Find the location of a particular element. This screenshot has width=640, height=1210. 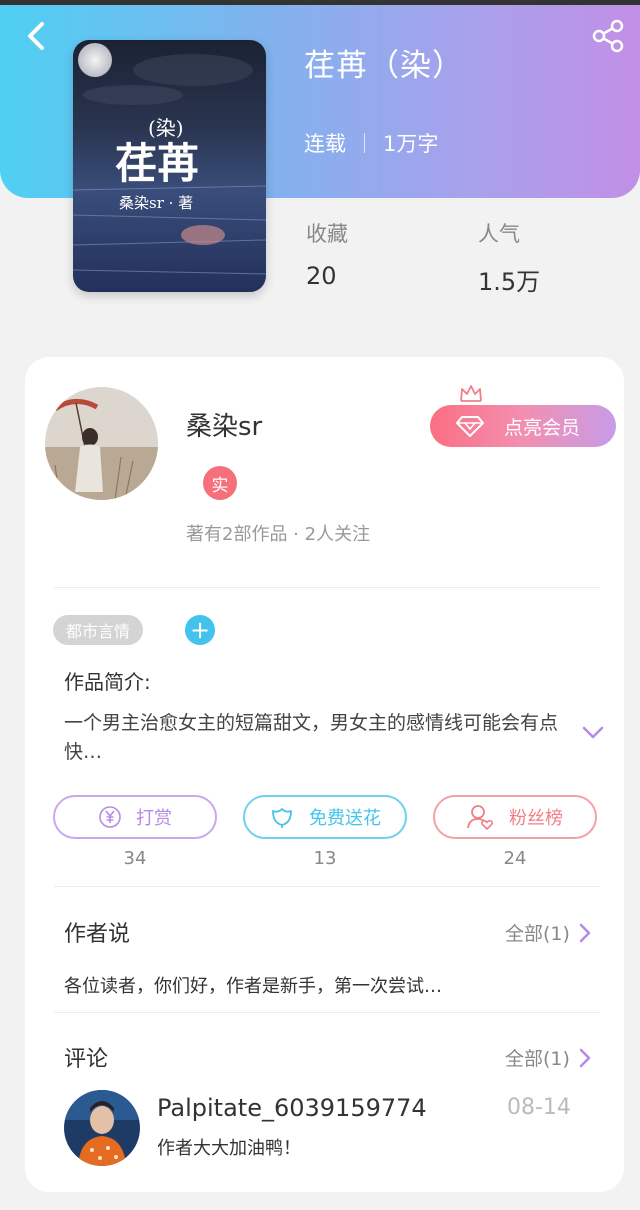

author-works-info: 著有2部作品 · 2人关注 is located at coordinates (278, 534).